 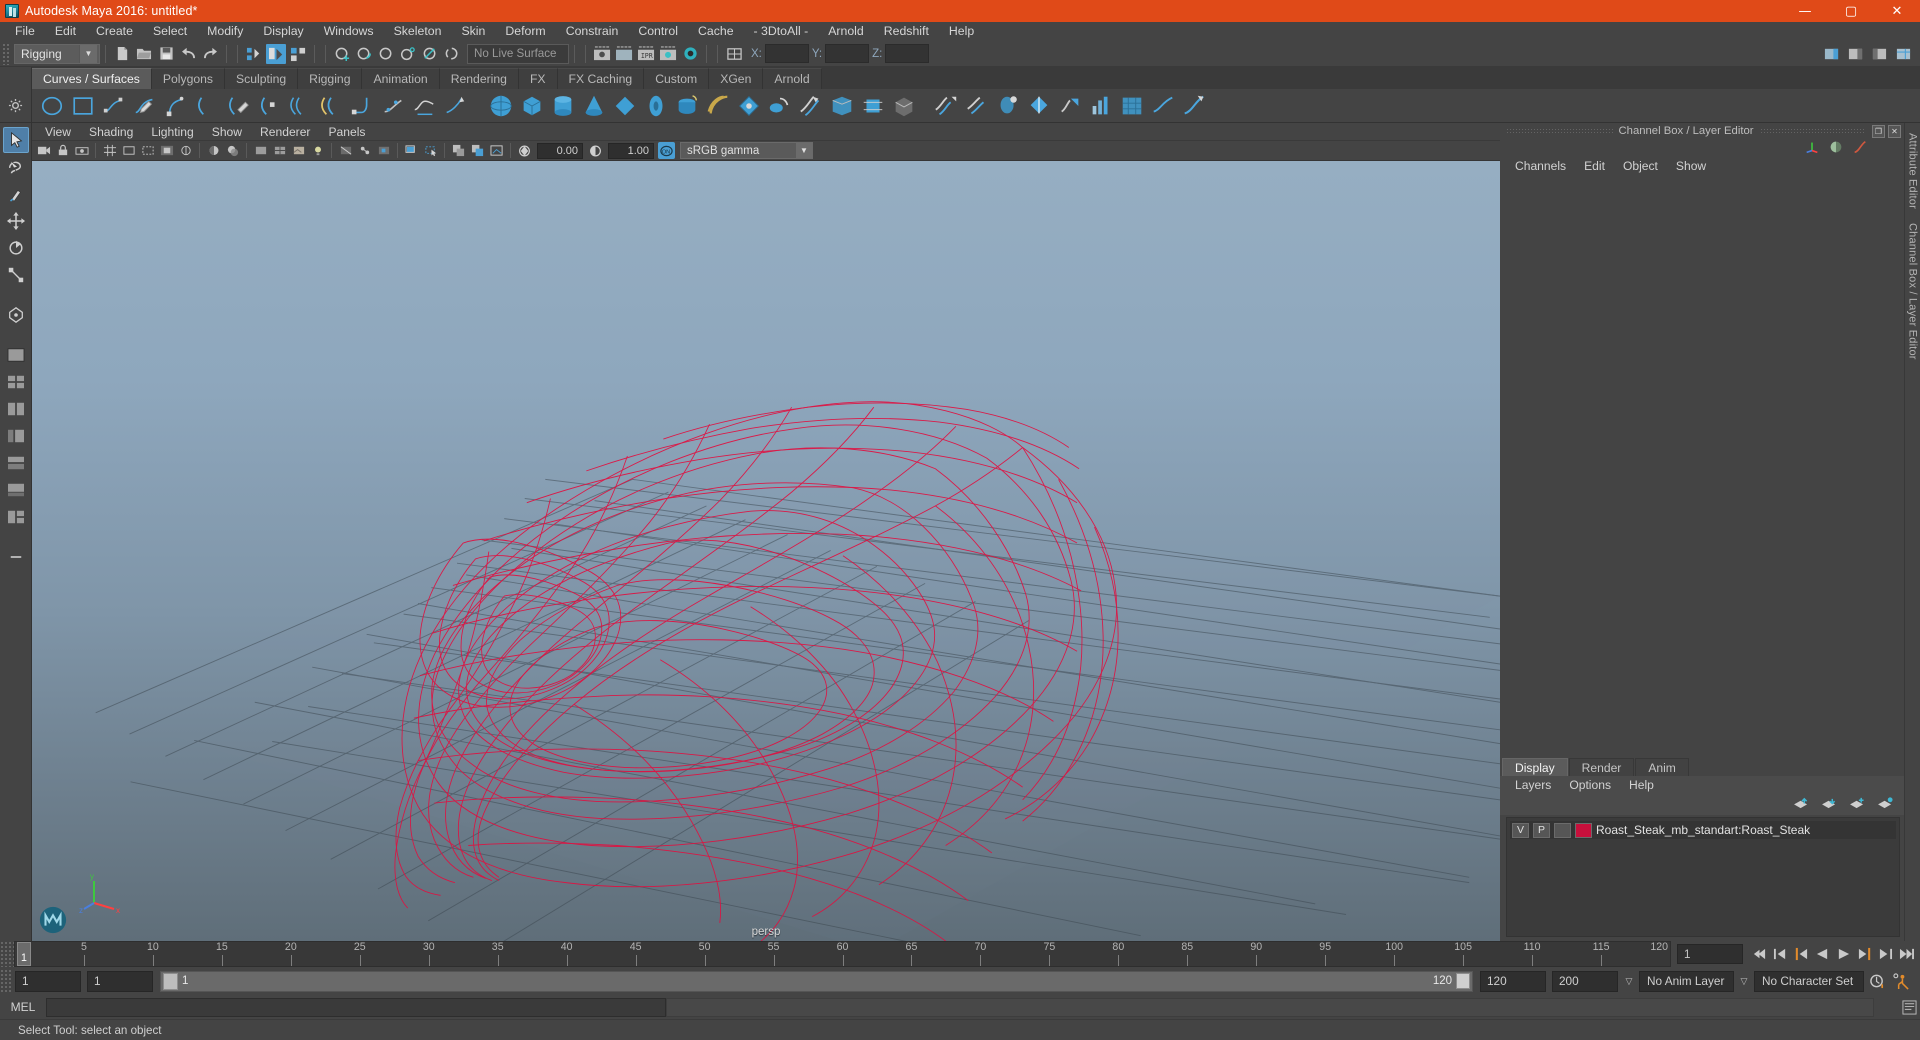 I want to click on layer-visibility-toggle: V, so click(x=1520, y=830).